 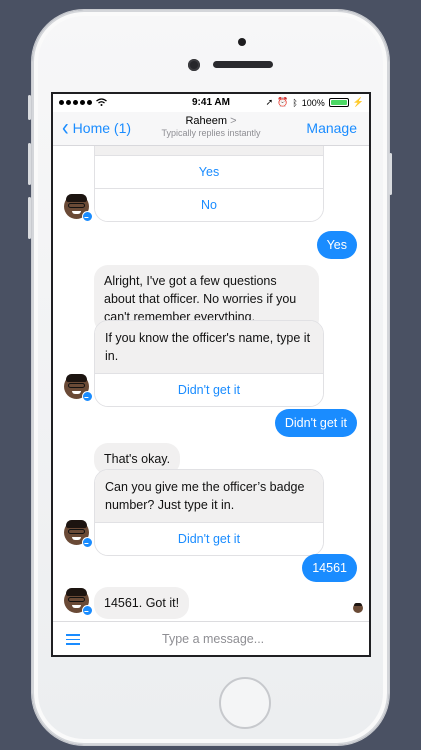 I want to click on volume-down-button, so click(x=29, y=218).